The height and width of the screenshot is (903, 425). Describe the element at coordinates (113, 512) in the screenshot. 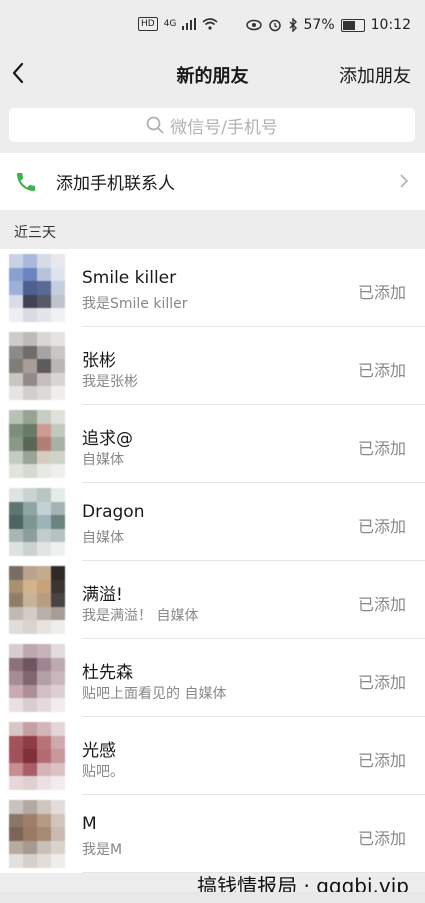

I see `friend-name: Dragon` at that location.